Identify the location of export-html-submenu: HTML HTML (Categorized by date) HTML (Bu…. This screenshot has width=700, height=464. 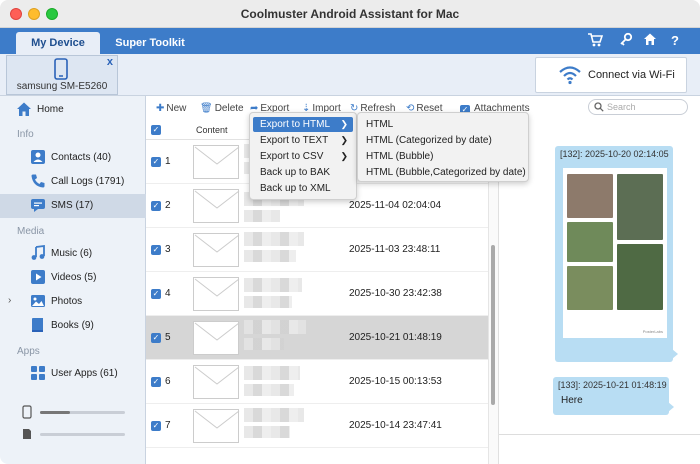
(443, 147).